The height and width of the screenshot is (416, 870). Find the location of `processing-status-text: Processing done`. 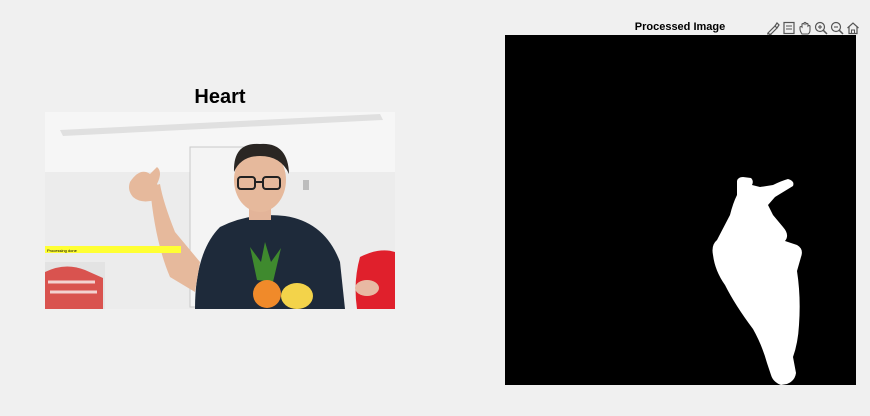

processing-status-text: Processing done is located at coordinates (62, 250).